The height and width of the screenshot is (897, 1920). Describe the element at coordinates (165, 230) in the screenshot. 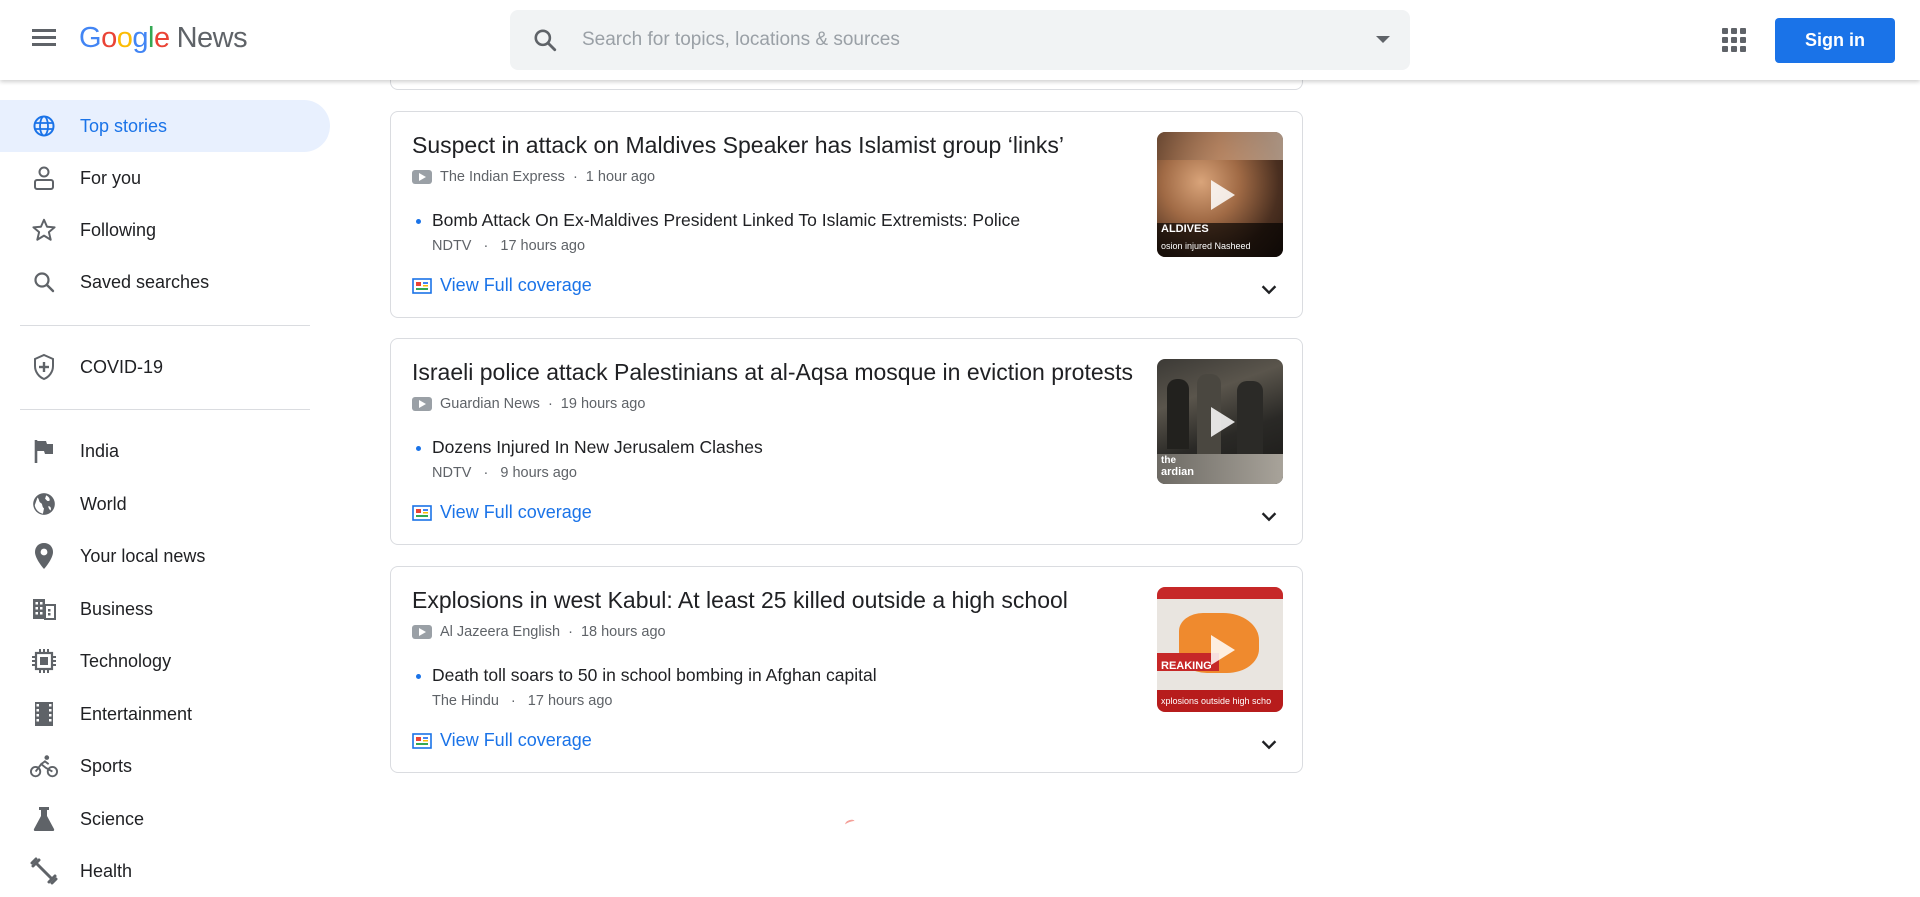

I see `sidebar-item-following: Following` at that location.